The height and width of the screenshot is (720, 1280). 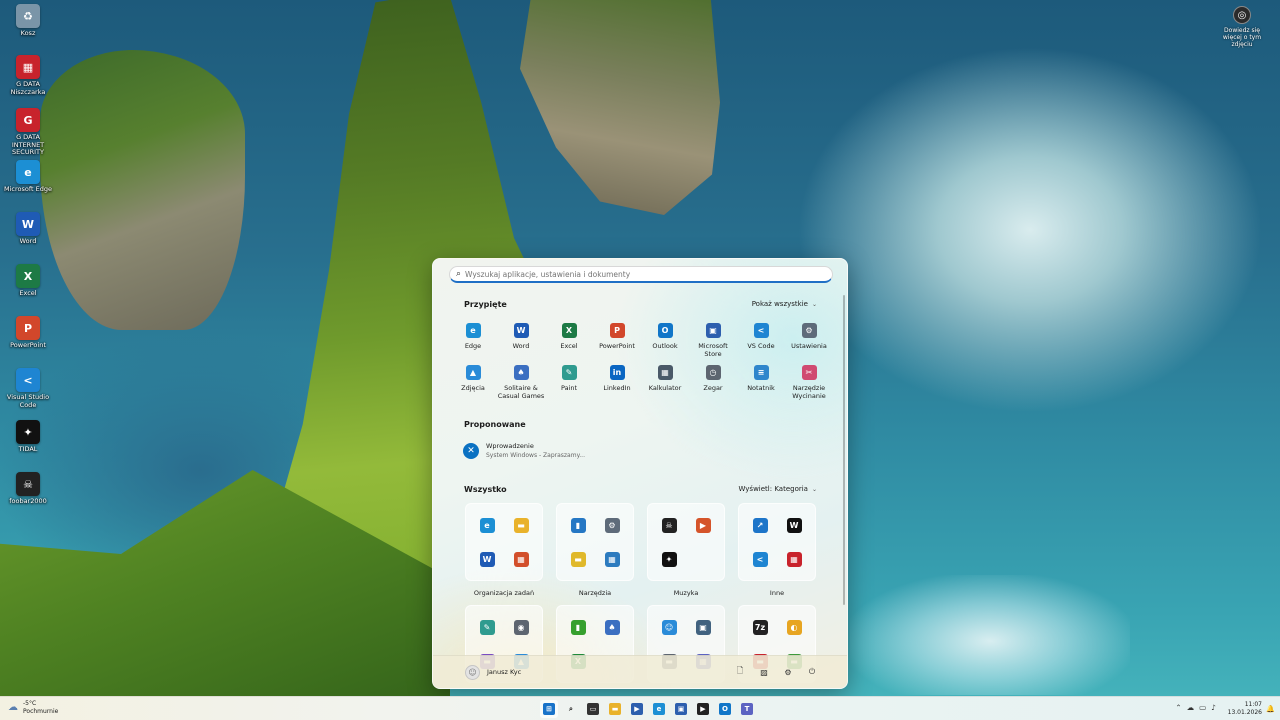 What do you see at coordinates (725, 709) in the screenshot?
I see `outlook-icon: O` at bounding box center [725, 709].